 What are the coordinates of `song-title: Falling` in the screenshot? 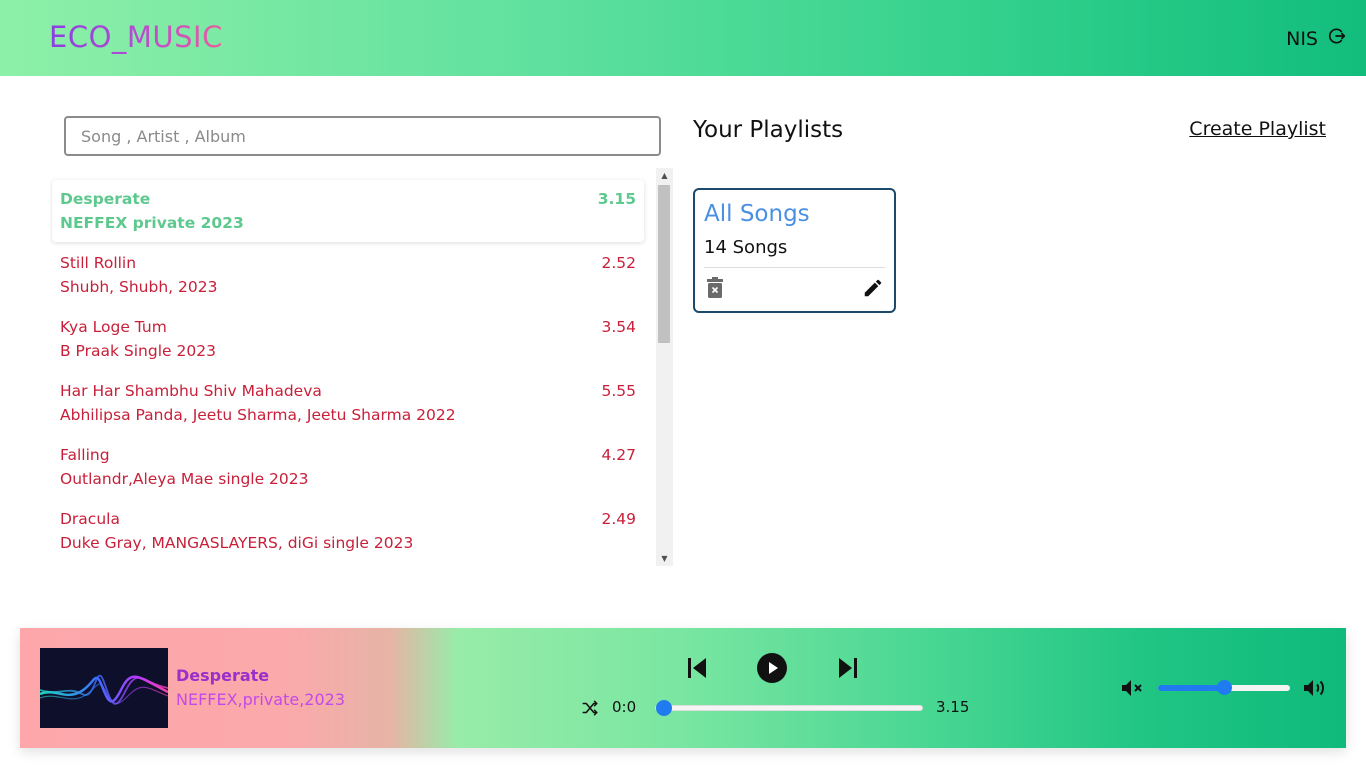 It's located at (85, 455).